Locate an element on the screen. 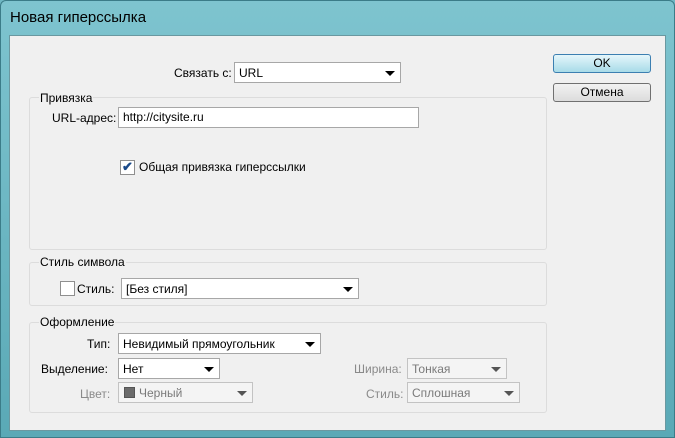 The width and height of the screenshot is (675, 438). anchor-group-title: Привязка is located at coordinates (66, 98).